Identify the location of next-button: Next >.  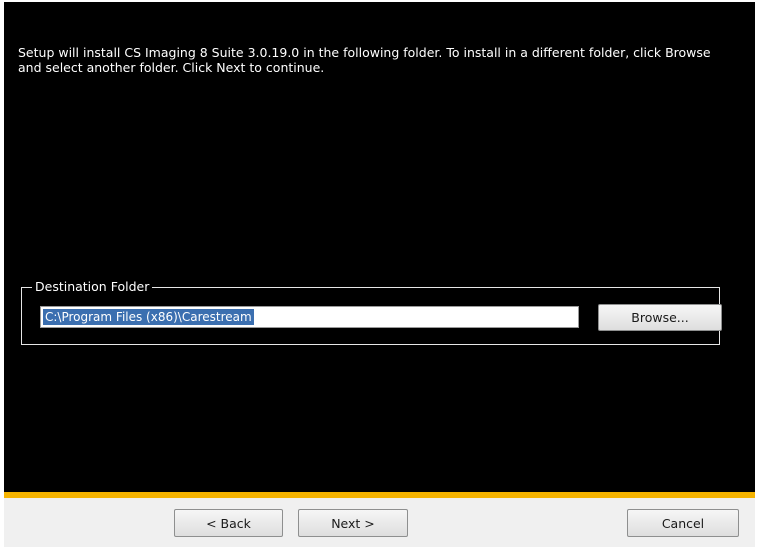
(353, 523).